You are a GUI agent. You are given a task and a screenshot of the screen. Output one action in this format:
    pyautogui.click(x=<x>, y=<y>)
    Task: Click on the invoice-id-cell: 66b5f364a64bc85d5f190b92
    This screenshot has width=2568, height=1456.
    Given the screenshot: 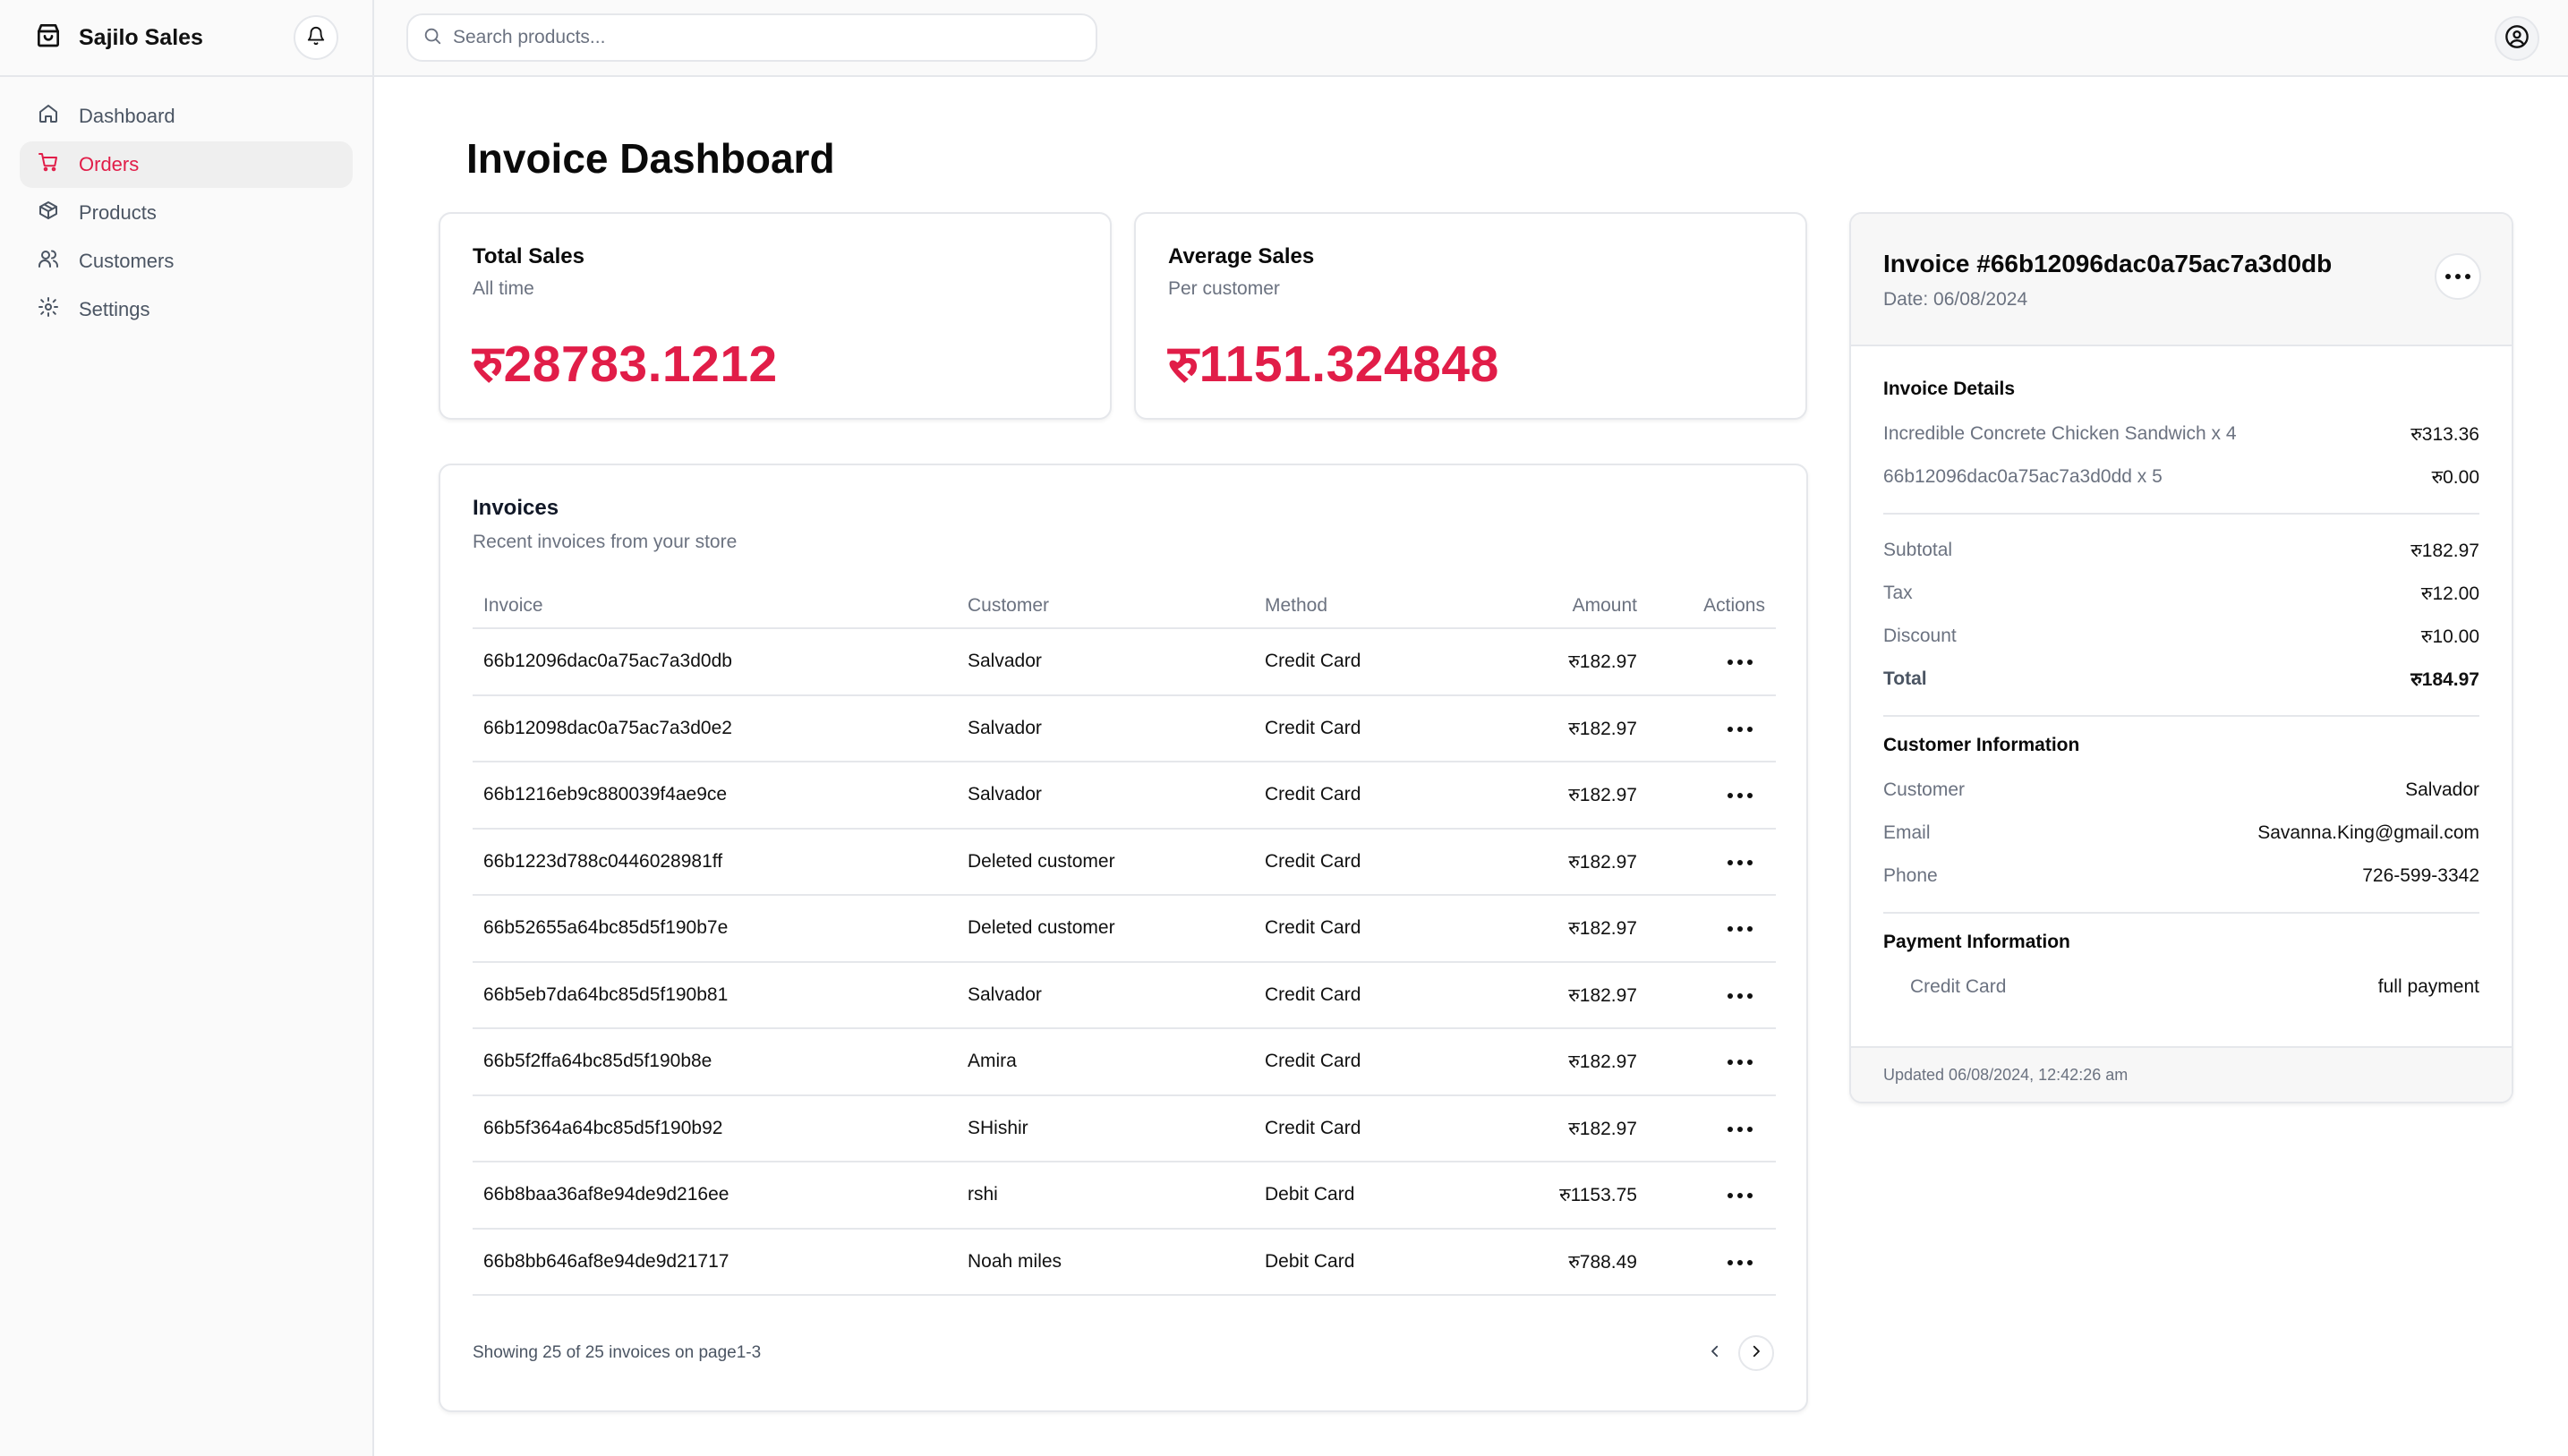 What is the action you would take?
    pyautogui.click(x=715, y=1128)
    